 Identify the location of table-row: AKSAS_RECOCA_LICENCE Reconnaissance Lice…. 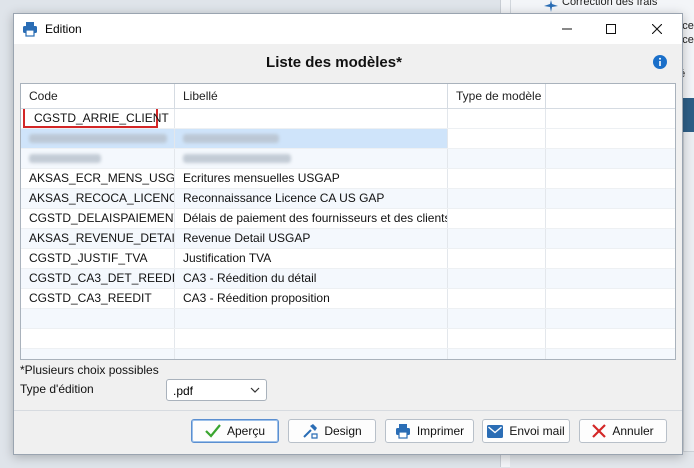
(348, 199).